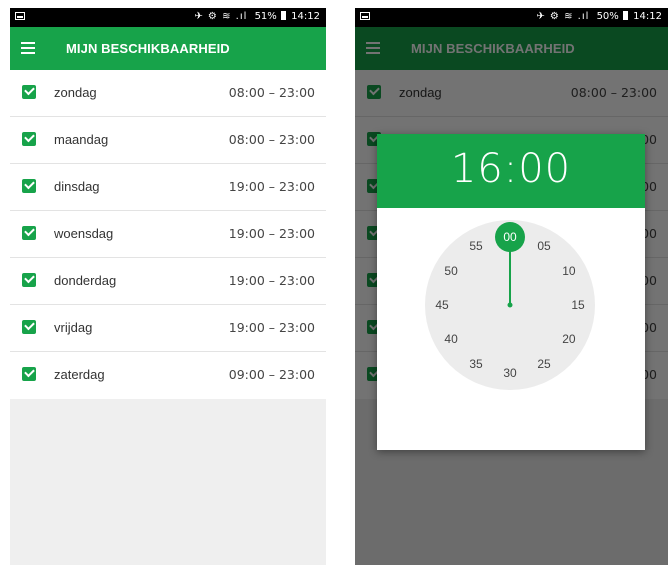  What do you see at coordinates (168, 140) in the screenshot?
I see `day-row: maandag 08:00 – 23:00` at bounding box center [168, 140].